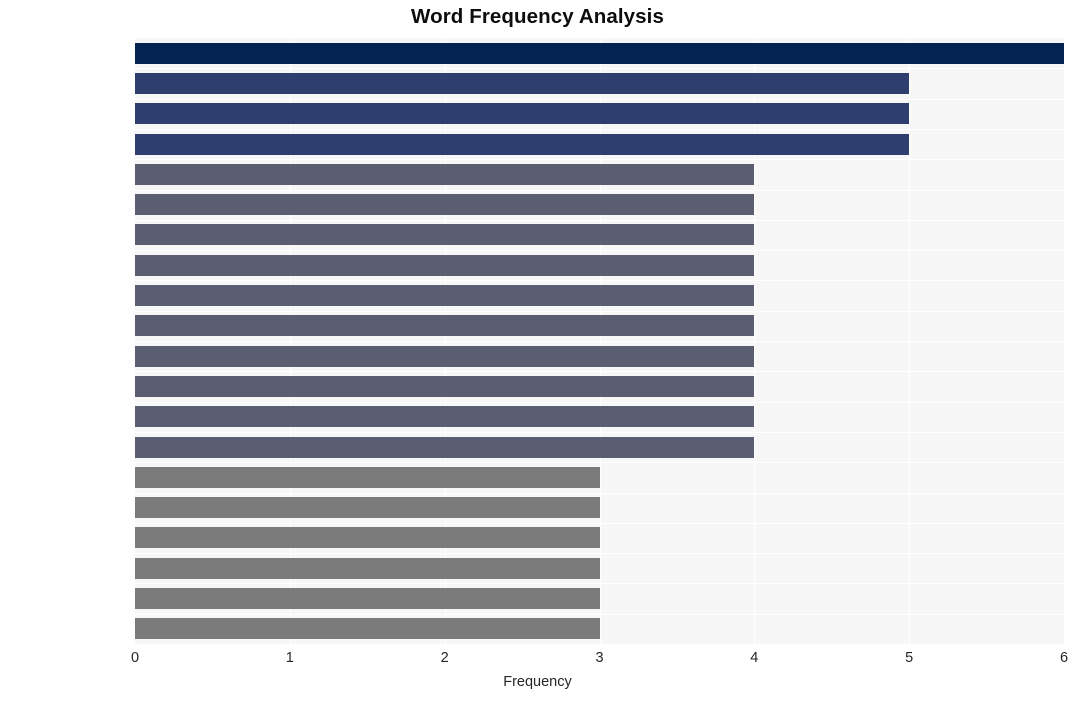 This screenshot has height=701, width=1075. I want to click on bar-nbc, so click(445, 417).